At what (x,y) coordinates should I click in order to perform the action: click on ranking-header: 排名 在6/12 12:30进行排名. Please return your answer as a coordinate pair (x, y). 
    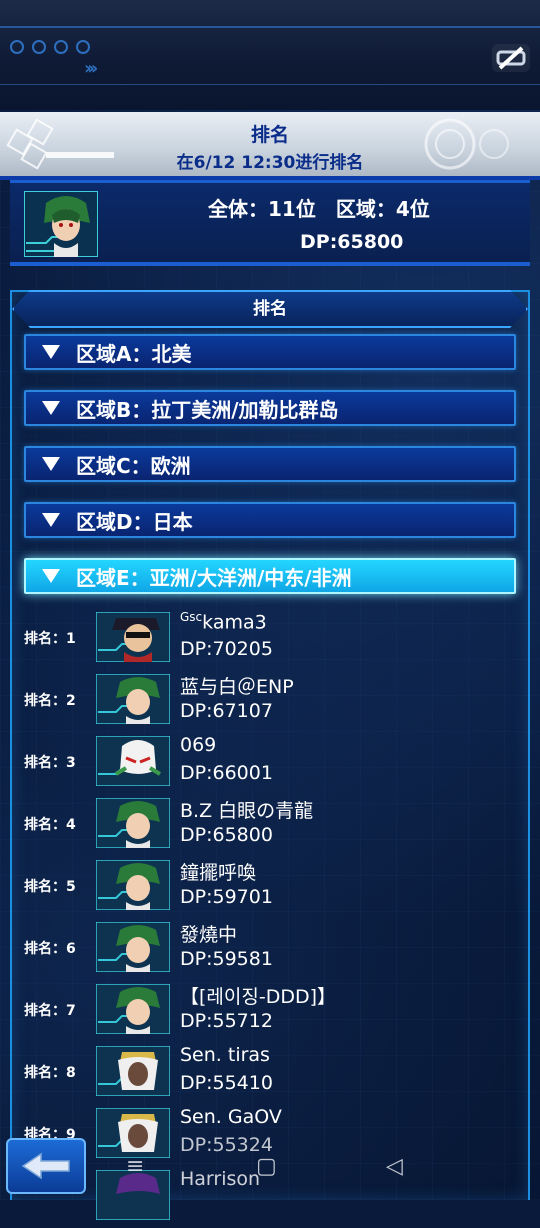
    Looking at the image, I should click on (270, 146).